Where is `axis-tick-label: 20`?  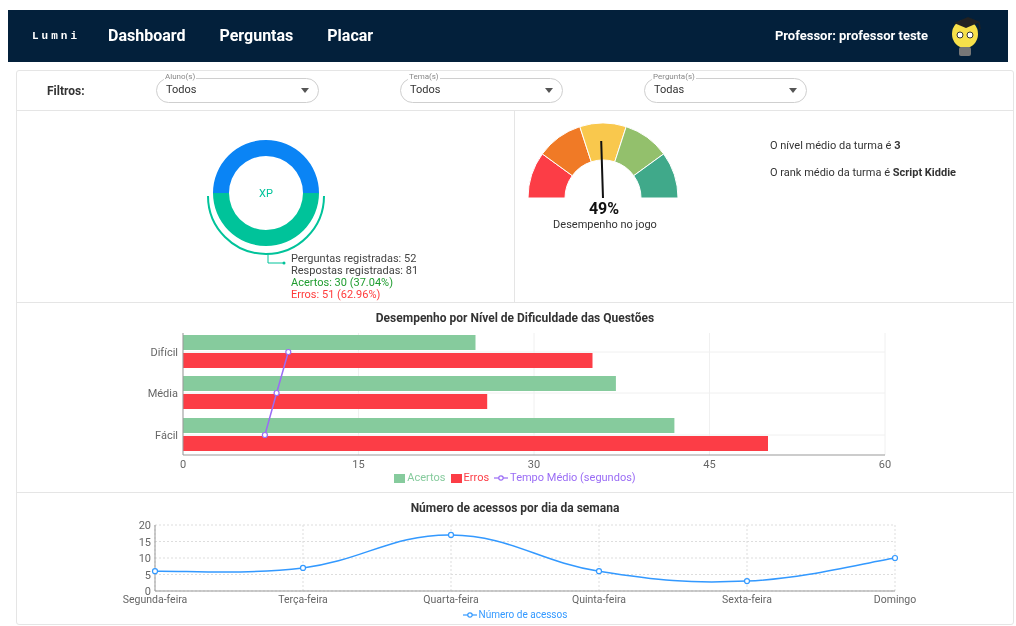 axis-tick-label: 20 is located at coordinates (144, 525).